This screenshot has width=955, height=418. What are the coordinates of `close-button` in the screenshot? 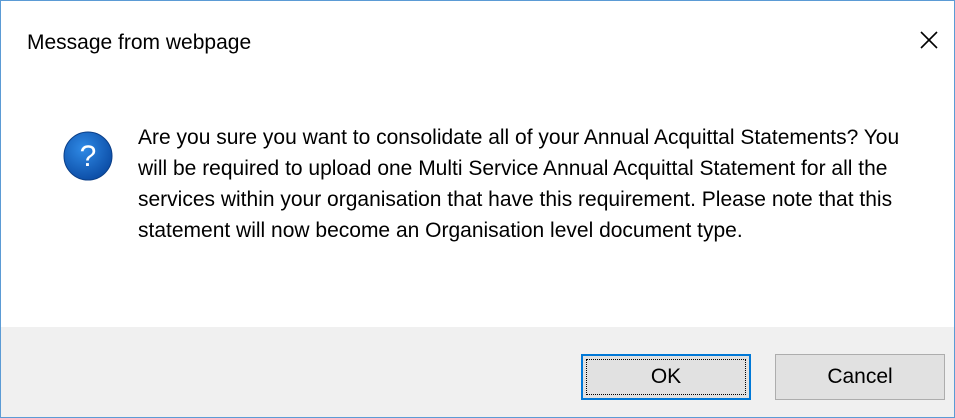 It's located at (929, 40).